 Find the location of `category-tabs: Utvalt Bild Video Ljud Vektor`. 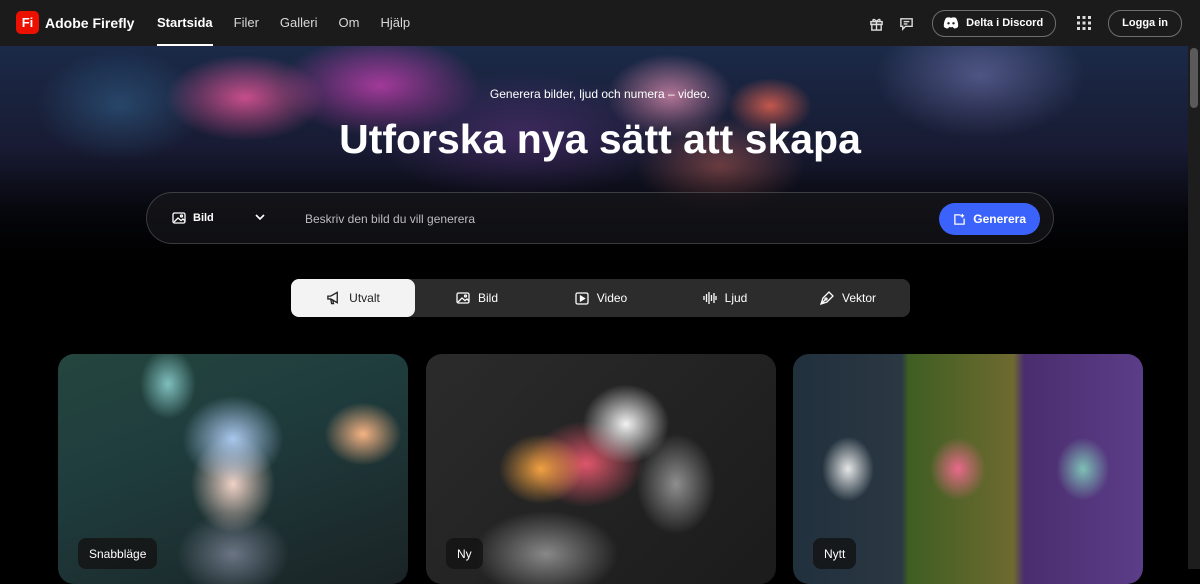

category-tabs: Utvalt Bild Video Ljud Vektor is located at coordinates (600, 298).